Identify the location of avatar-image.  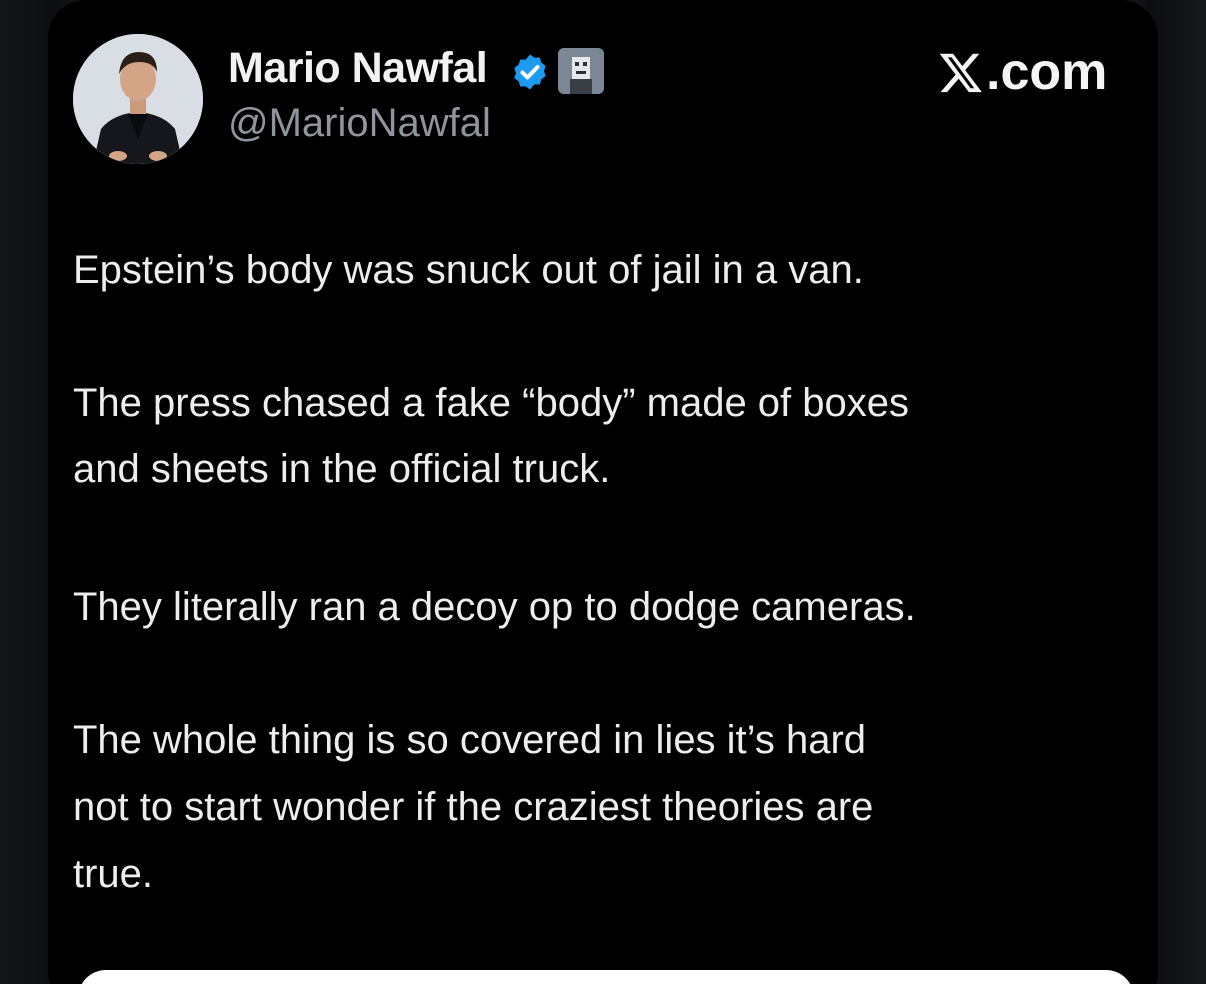
(138, 99).